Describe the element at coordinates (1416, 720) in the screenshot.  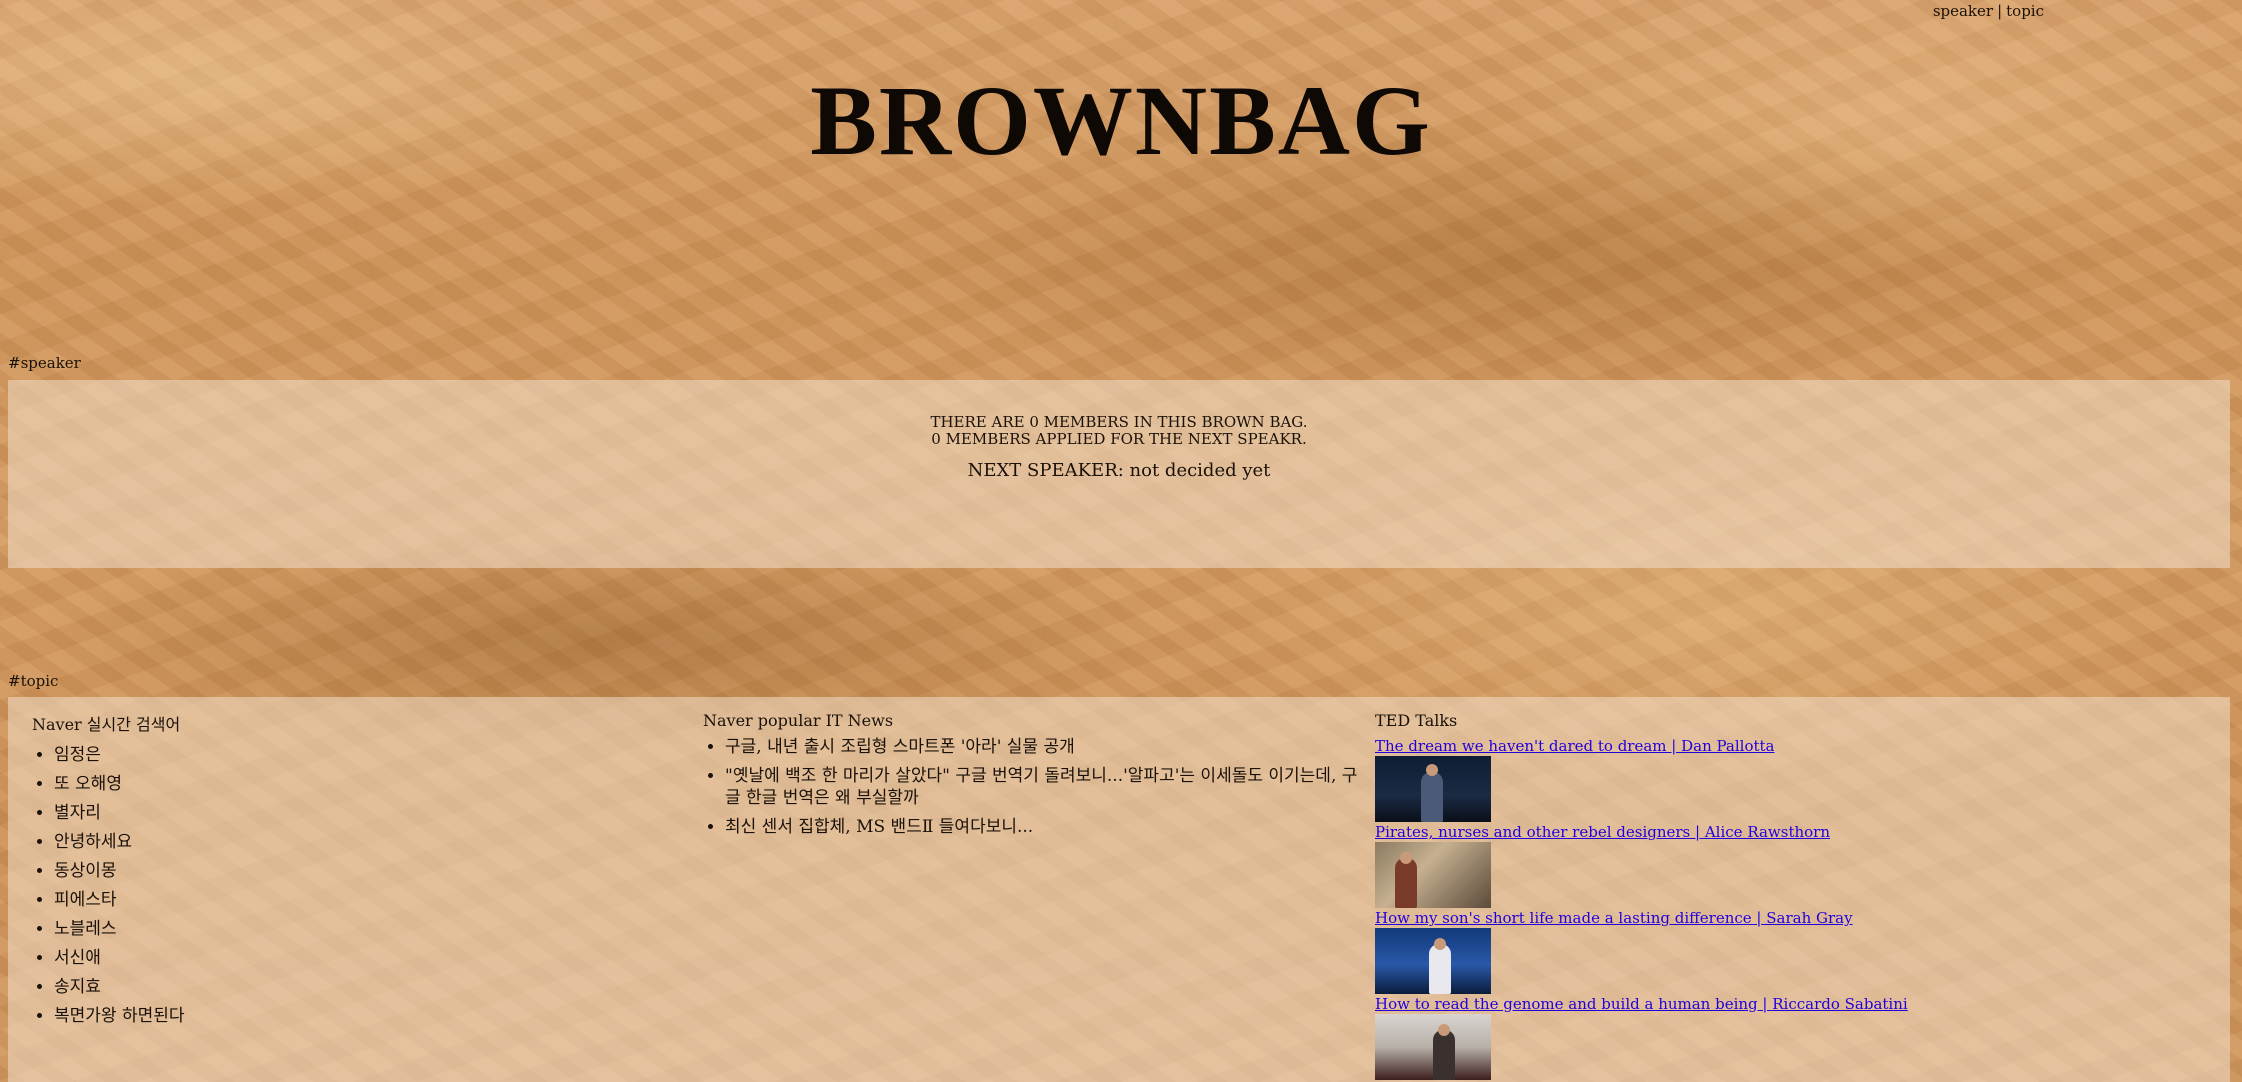
I see `ted-talks-heading: TED Talks` at that location.